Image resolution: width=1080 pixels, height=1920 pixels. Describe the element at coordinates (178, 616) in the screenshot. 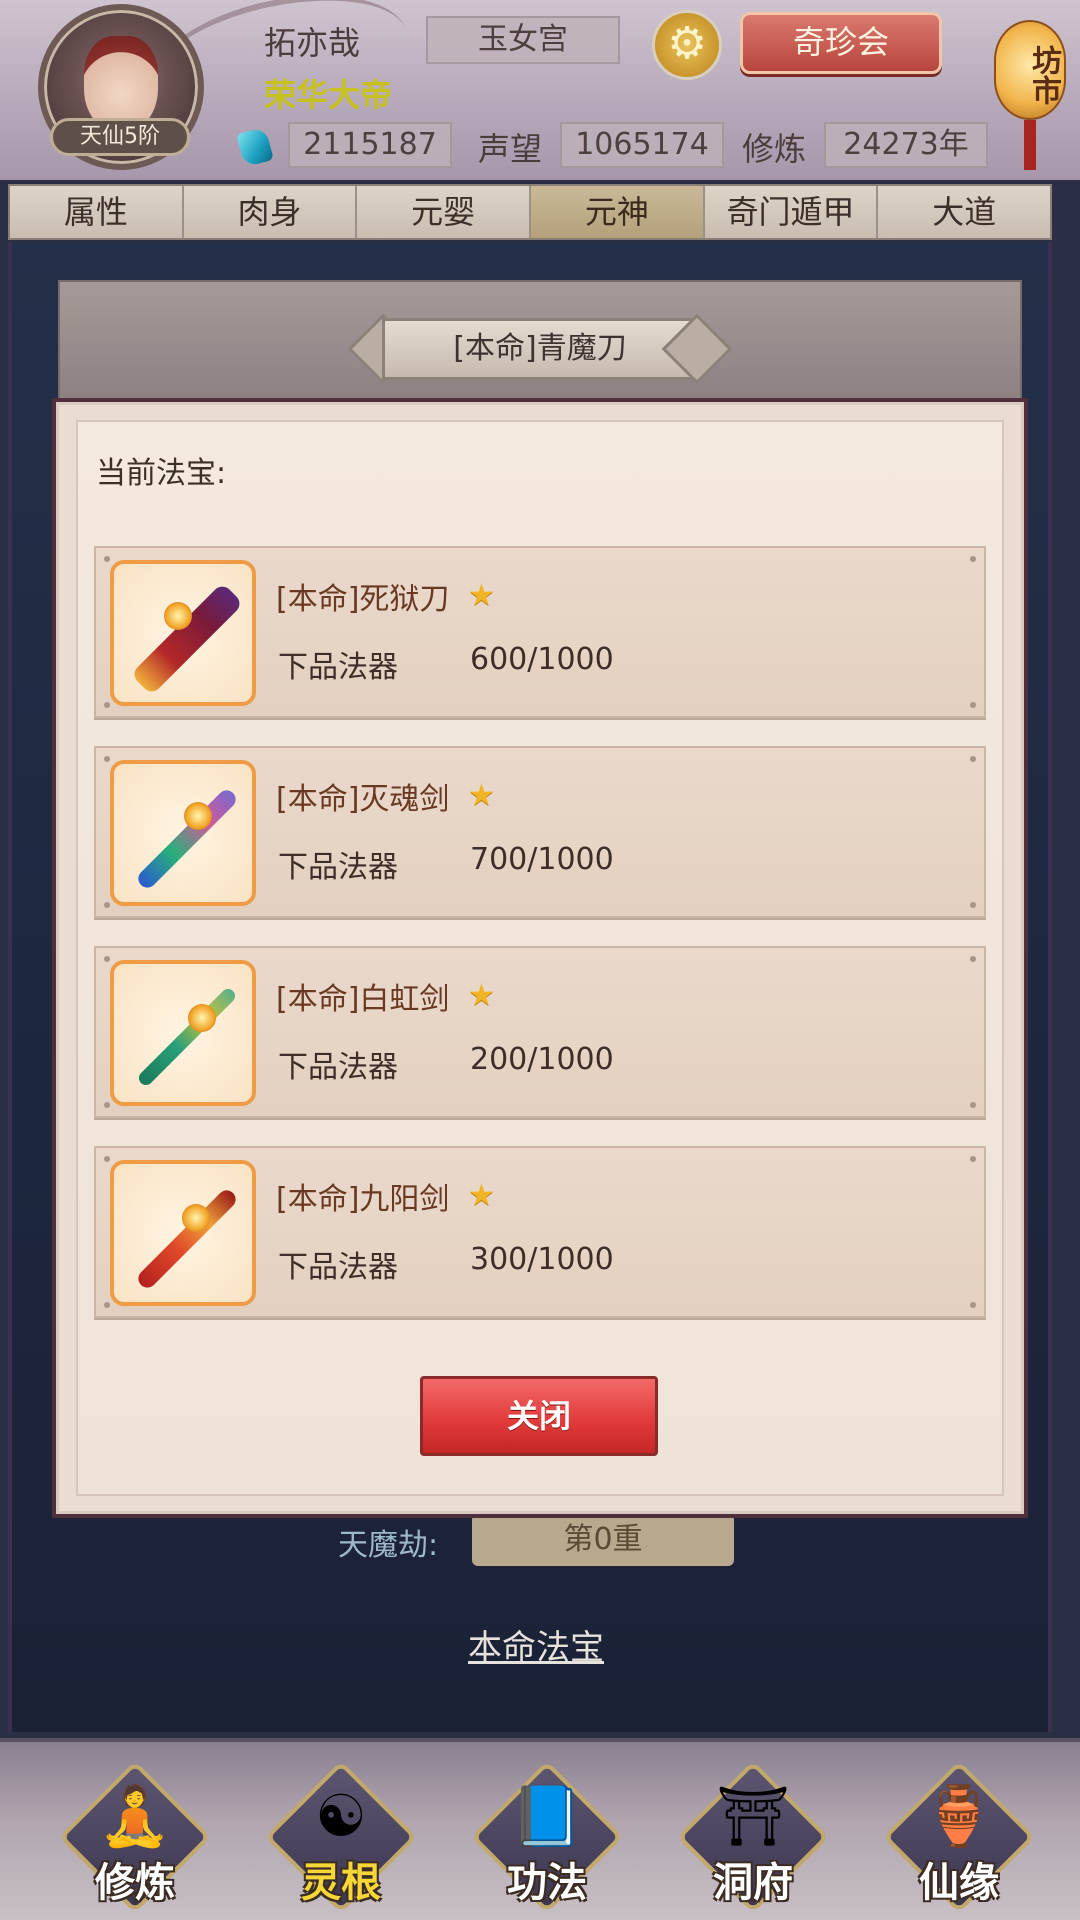

I see `blade-gem` at that location.